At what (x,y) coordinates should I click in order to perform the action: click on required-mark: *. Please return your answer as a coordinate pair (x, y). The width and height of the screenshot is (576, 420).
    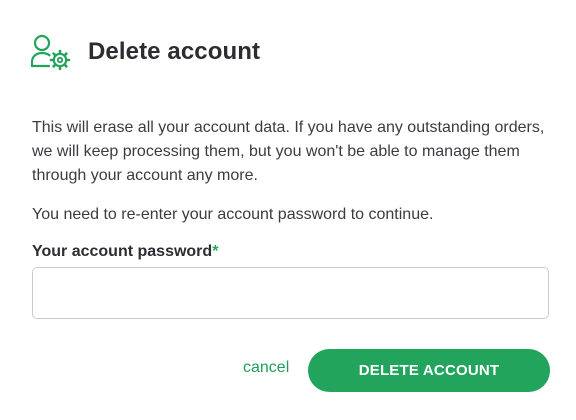
    Looking at the image, I should click on (215, 251).